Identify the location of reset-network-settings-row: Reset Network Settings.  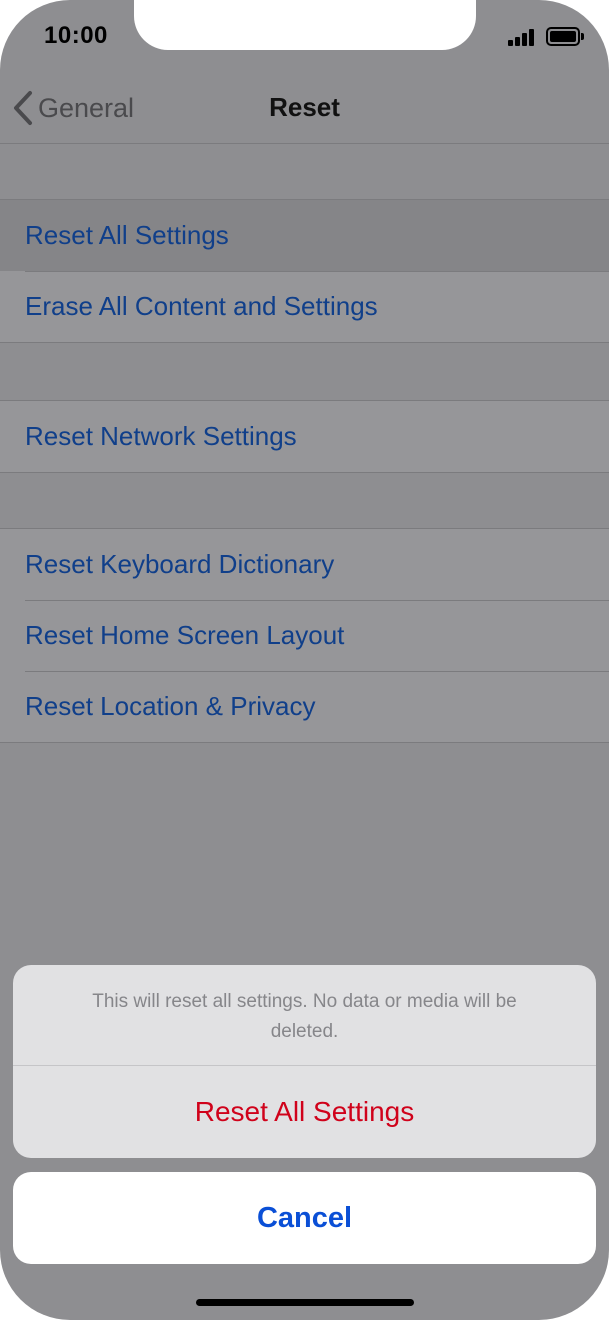
(304, 436).